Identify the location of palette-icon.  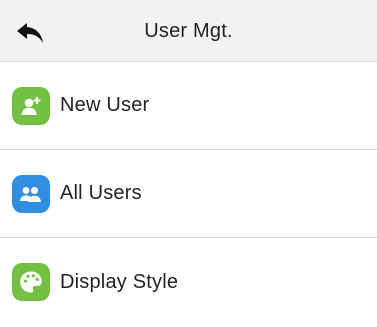
(31, 282).